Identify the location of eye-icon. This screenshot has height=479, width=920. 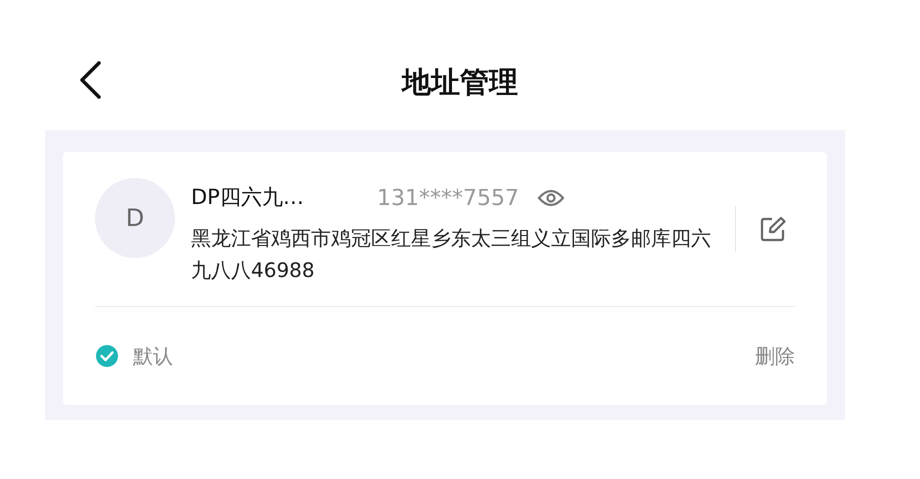
(550, 198).